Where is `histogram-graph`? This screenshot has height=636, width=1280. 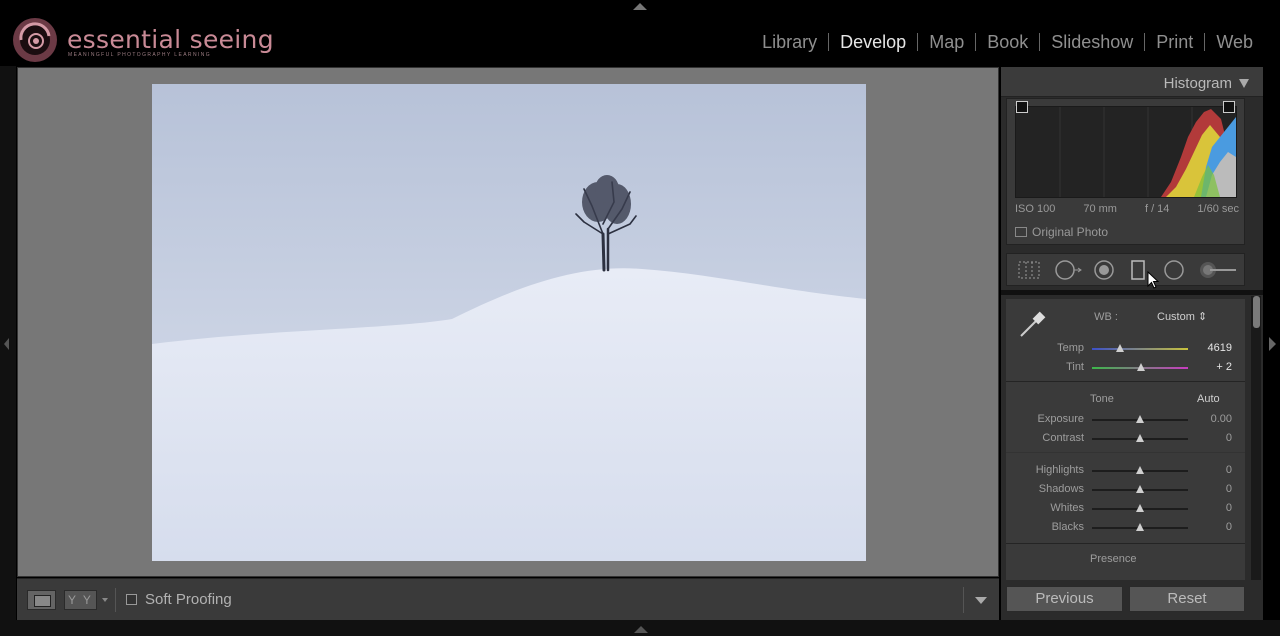
histogram-graph is located at coordinates (1126, 152).